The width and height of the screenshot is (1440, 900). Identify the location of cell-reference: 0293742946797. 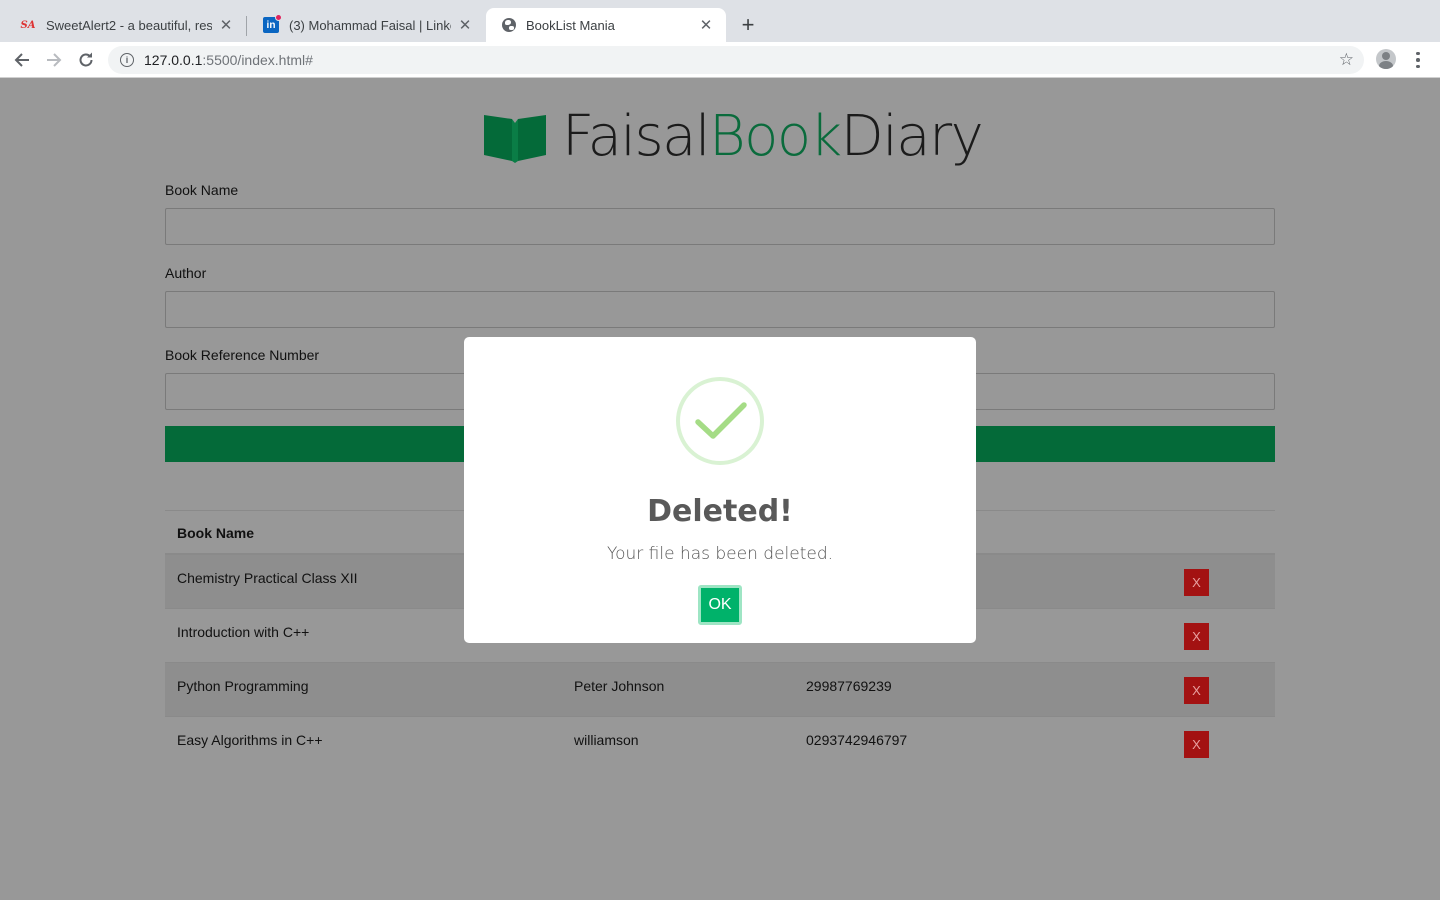
(857, 740).